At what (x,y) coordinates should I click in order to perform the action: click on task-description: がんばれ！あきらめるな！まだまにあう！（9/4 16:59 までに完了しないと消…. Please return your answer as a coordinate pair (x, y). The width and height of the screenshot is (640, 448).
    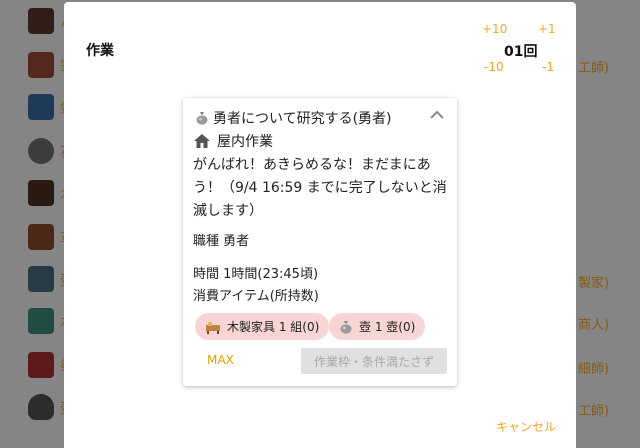
    Looking at the image, I should click on (320, 188).